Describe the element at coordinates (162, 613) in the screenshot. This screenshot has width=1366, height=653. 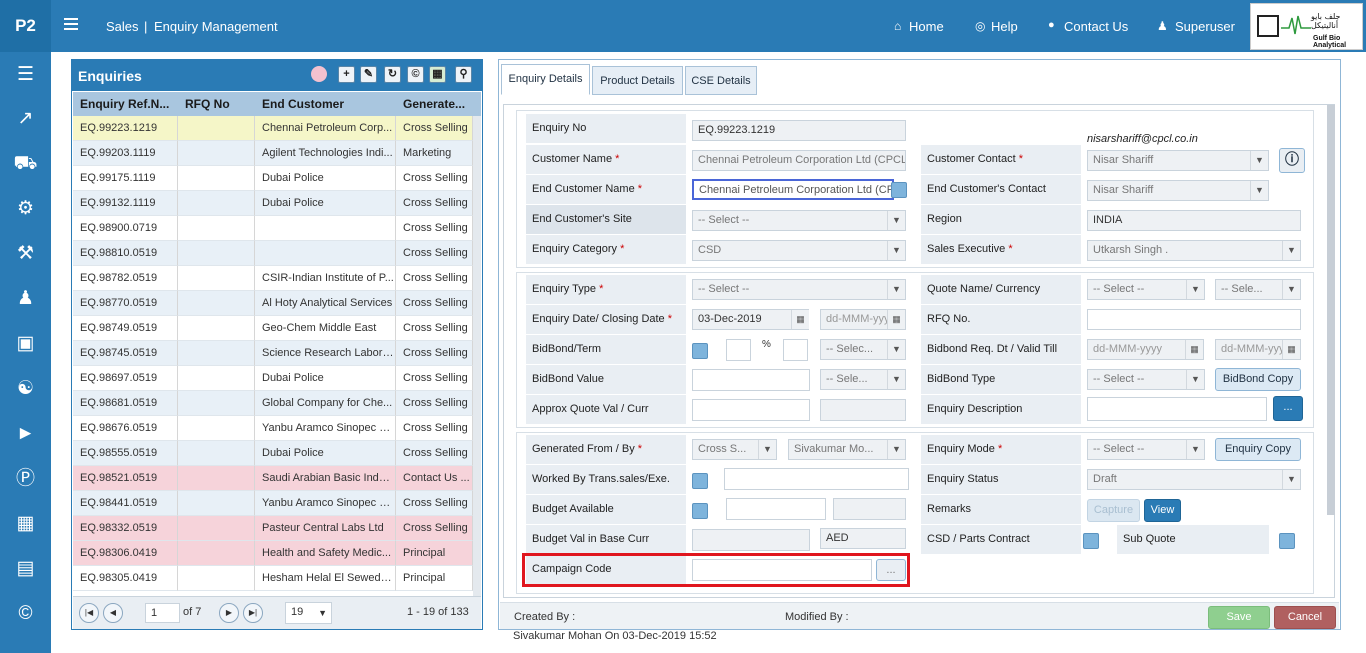
I see `page-input: 1` at that location.